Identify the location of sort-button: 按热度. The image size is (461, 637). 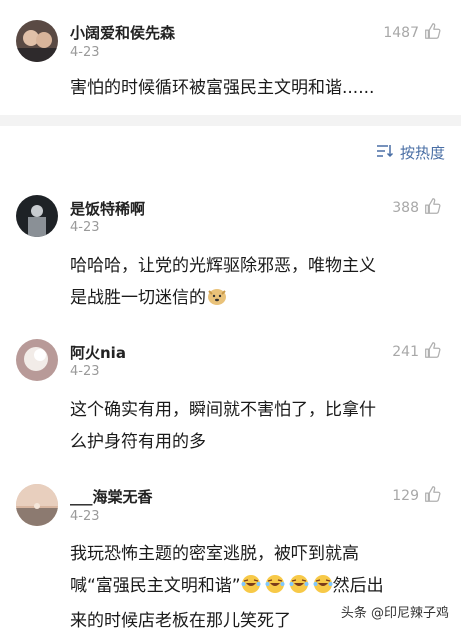
(410, 152).